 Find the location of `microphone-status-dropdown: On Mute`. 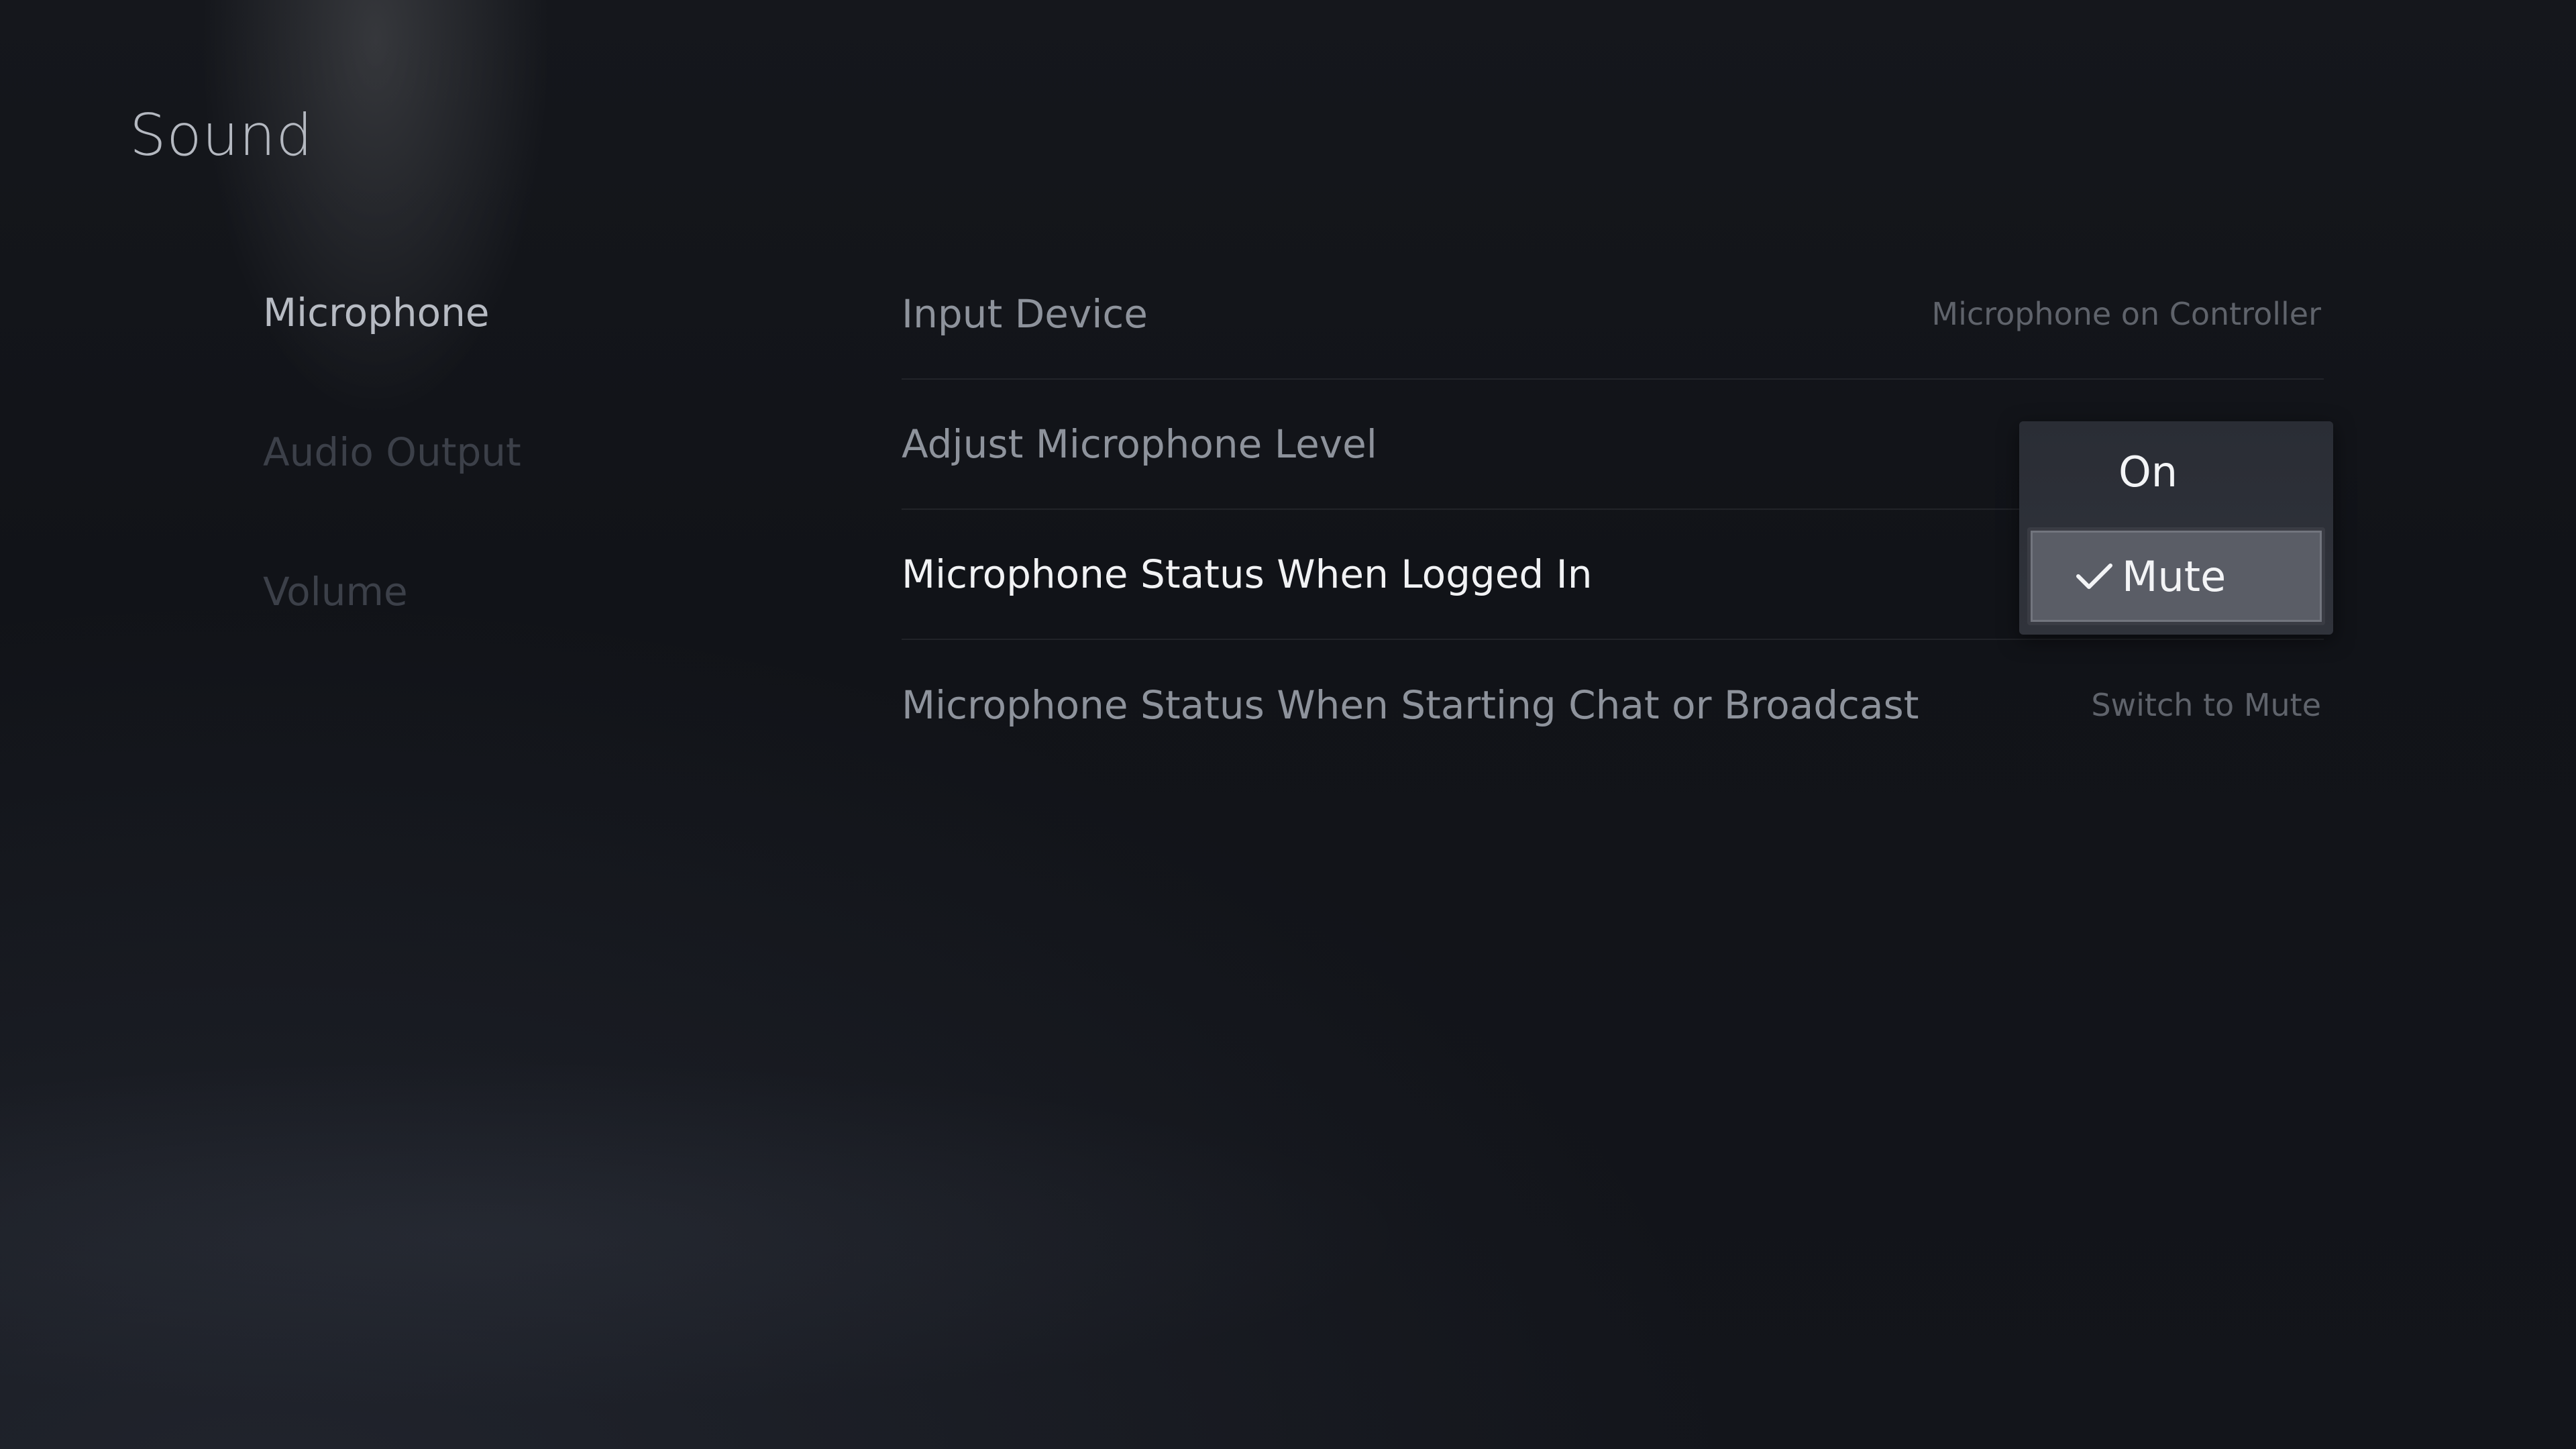

microphone-status-dropdown: On Mute is located at coordinates (2176, 528).